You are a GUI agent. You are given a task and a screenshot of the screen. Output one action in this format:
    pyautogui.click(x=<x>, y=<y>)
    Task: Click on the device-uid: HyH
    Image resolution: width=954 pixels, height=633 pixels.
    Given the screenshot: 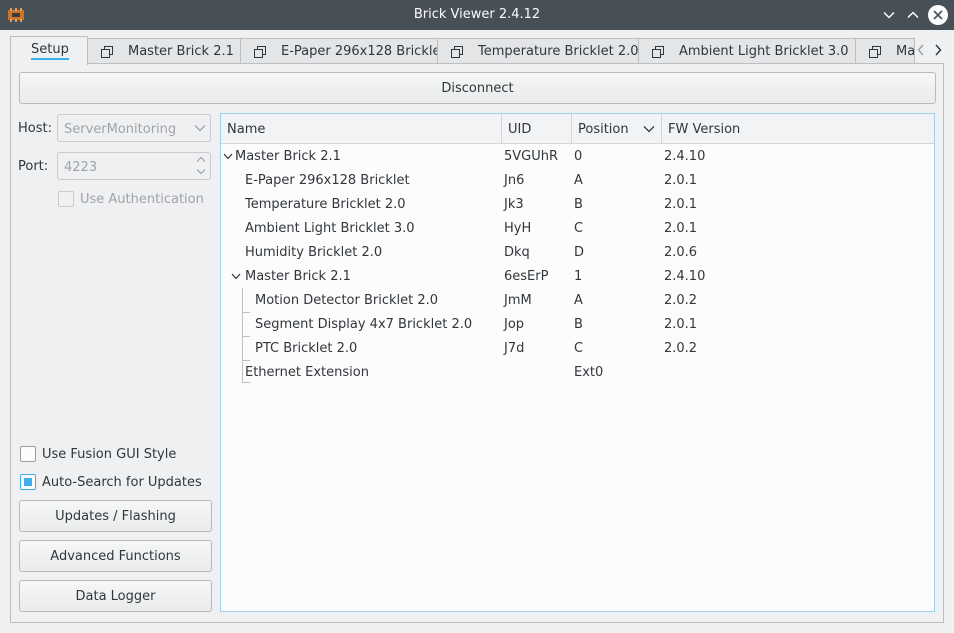 What is the action you would take?
    pyautogui.click(x=518, y=228)
    